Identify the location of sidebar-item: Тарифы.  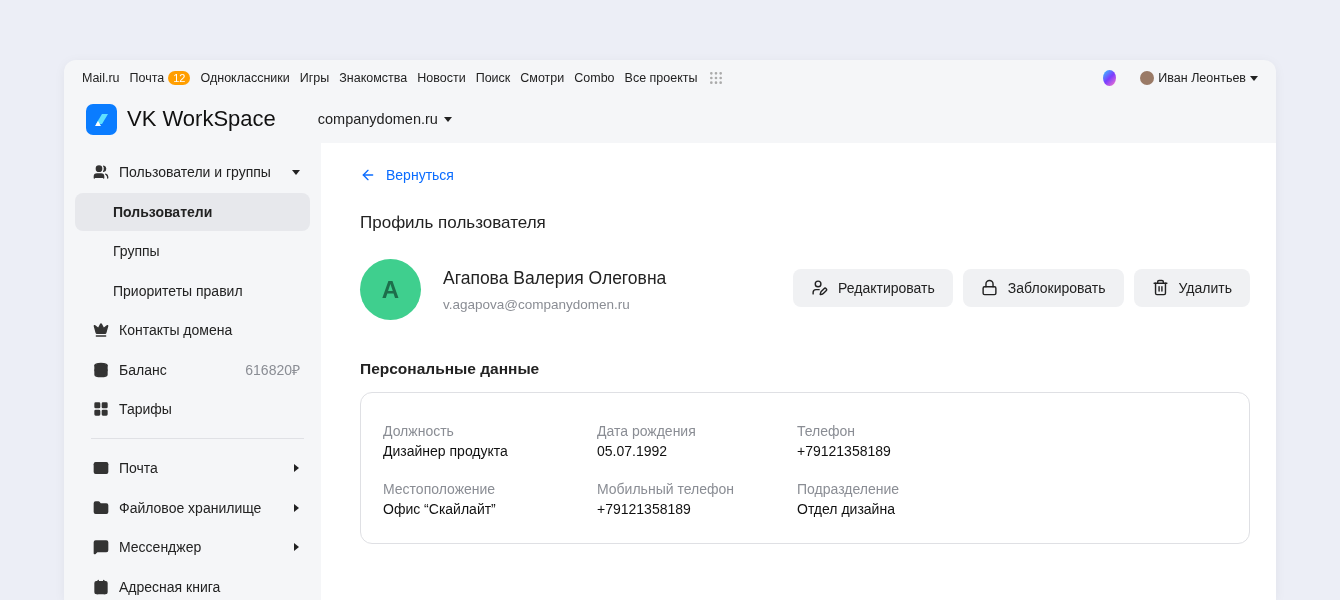
(192, 409).